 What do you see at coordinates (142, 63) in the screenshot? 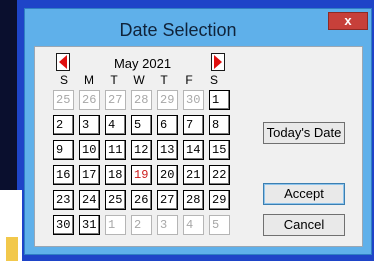
I see `month-year-label: May 2021` at bounding box center [142, 63].